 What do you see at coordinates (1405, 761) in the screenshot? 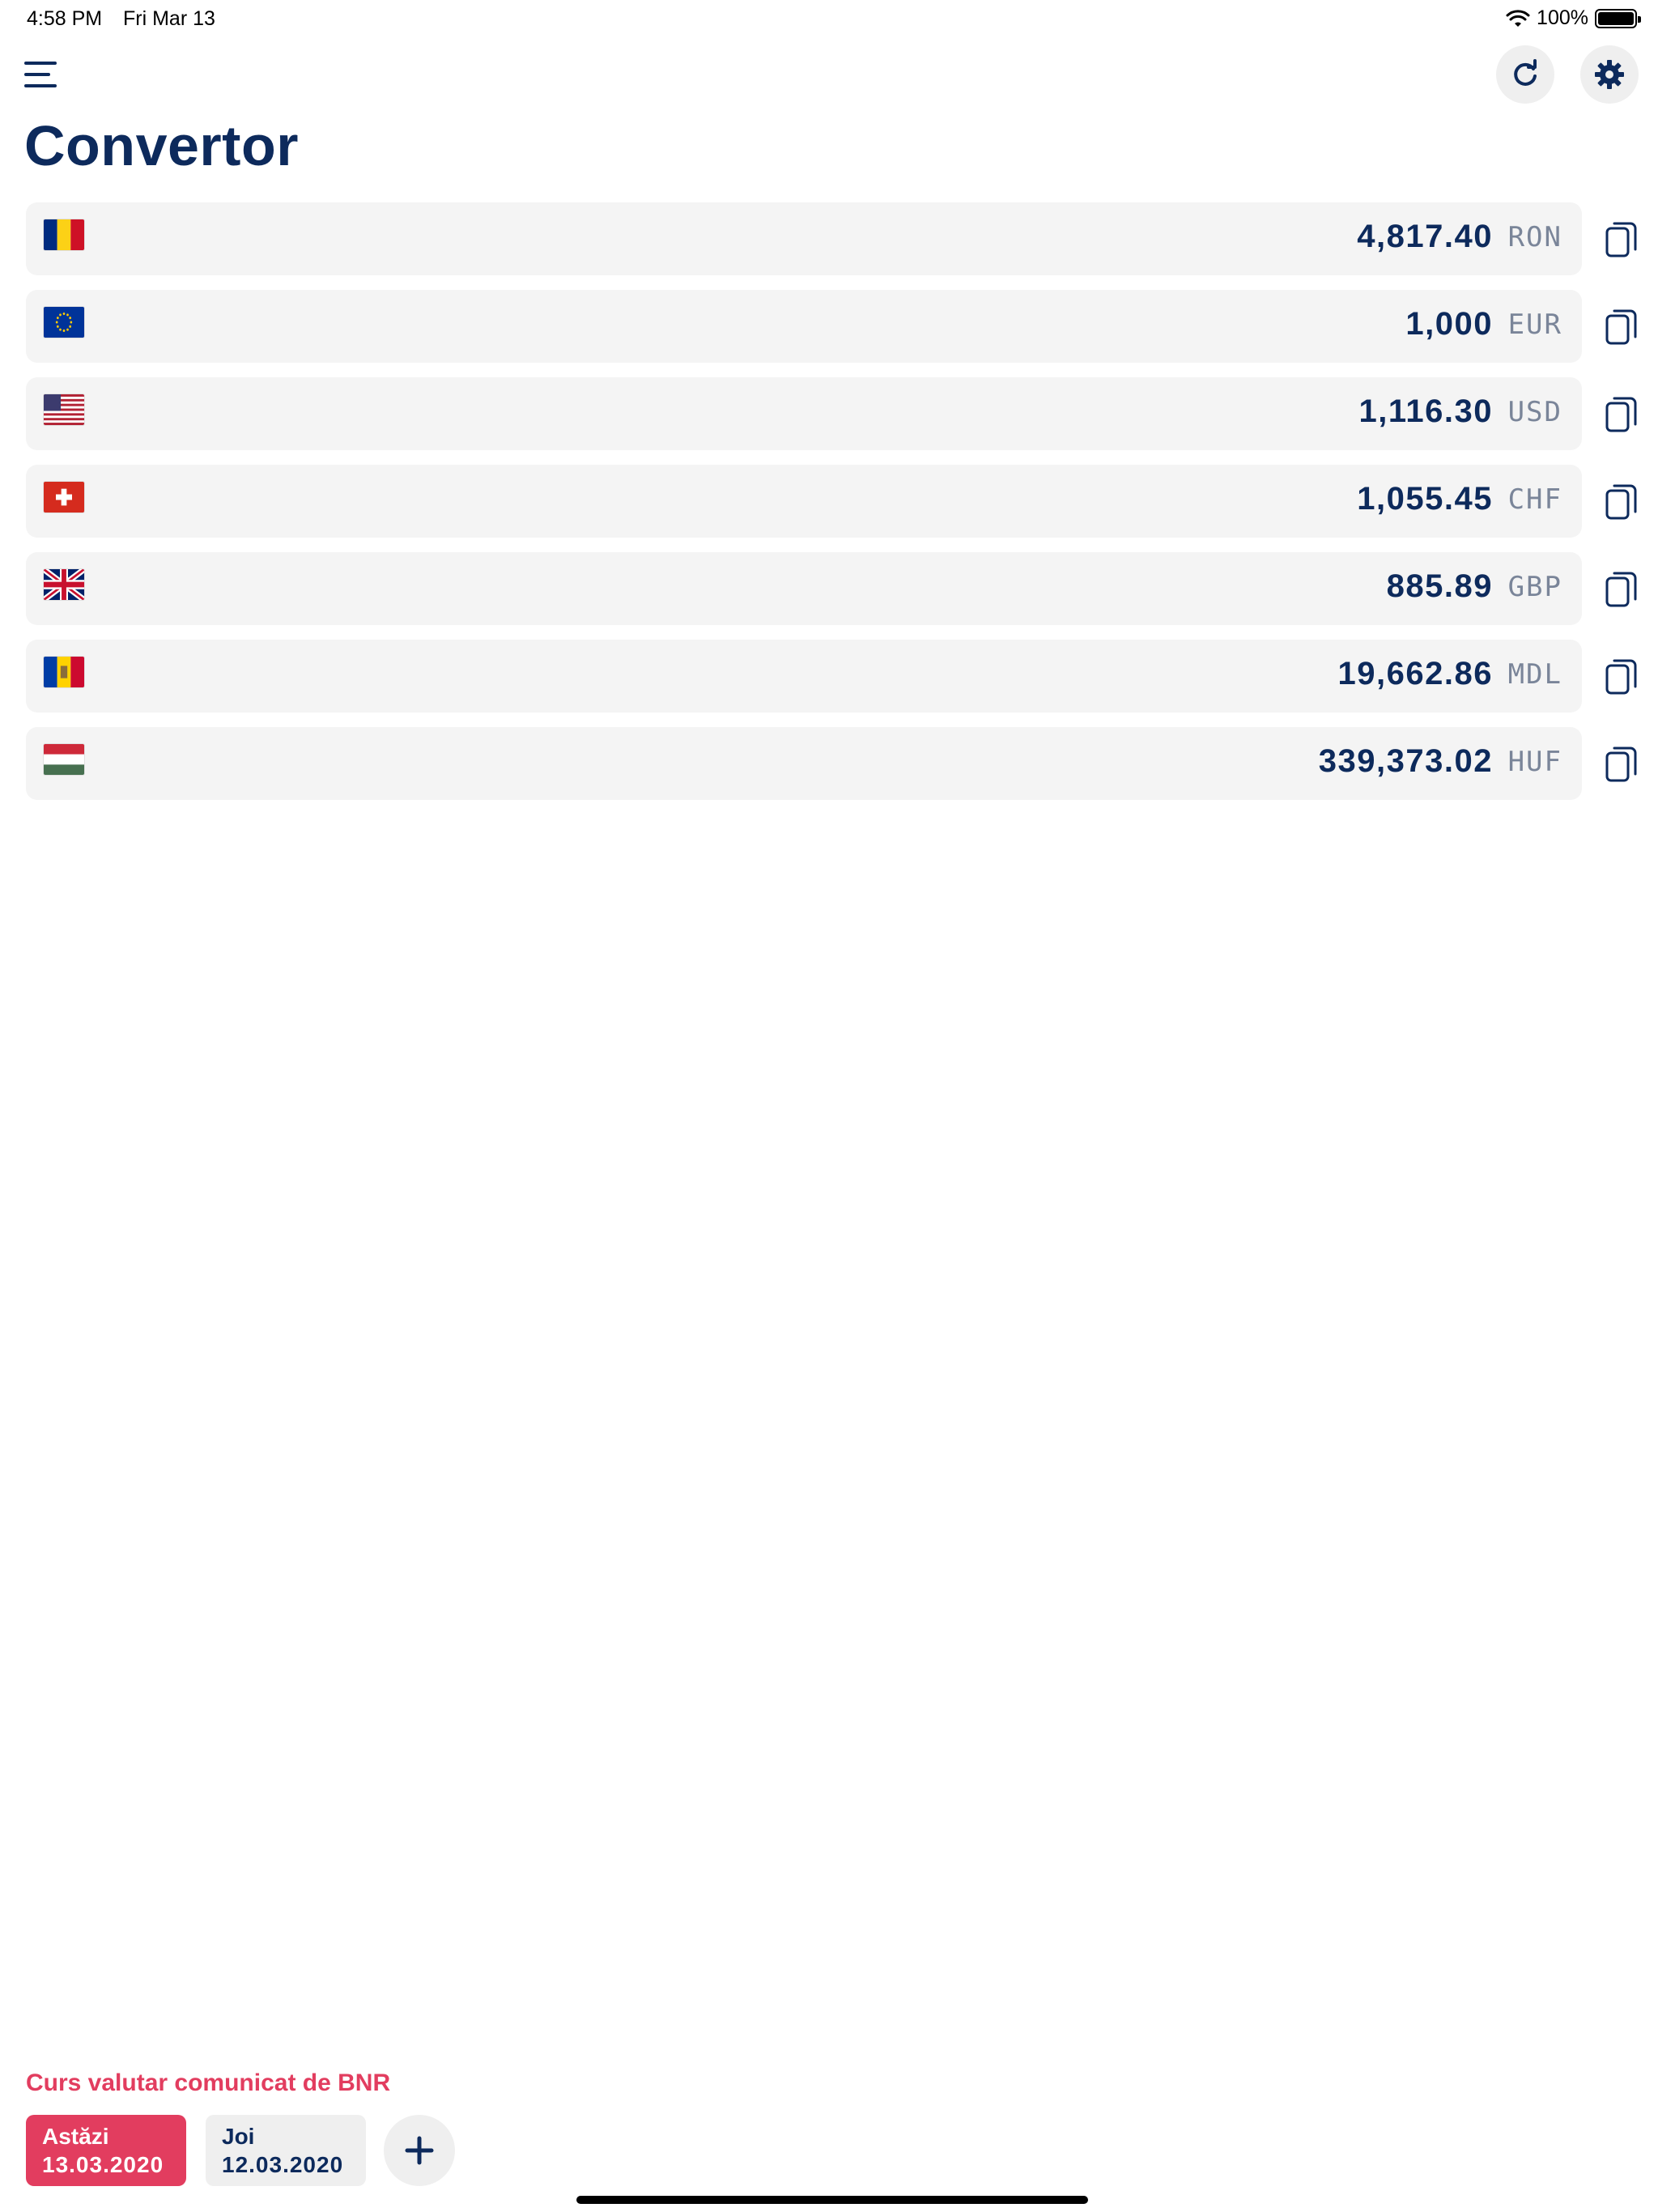
I see `currency-value: 339,373.02` at bounding box center [1405, 761].